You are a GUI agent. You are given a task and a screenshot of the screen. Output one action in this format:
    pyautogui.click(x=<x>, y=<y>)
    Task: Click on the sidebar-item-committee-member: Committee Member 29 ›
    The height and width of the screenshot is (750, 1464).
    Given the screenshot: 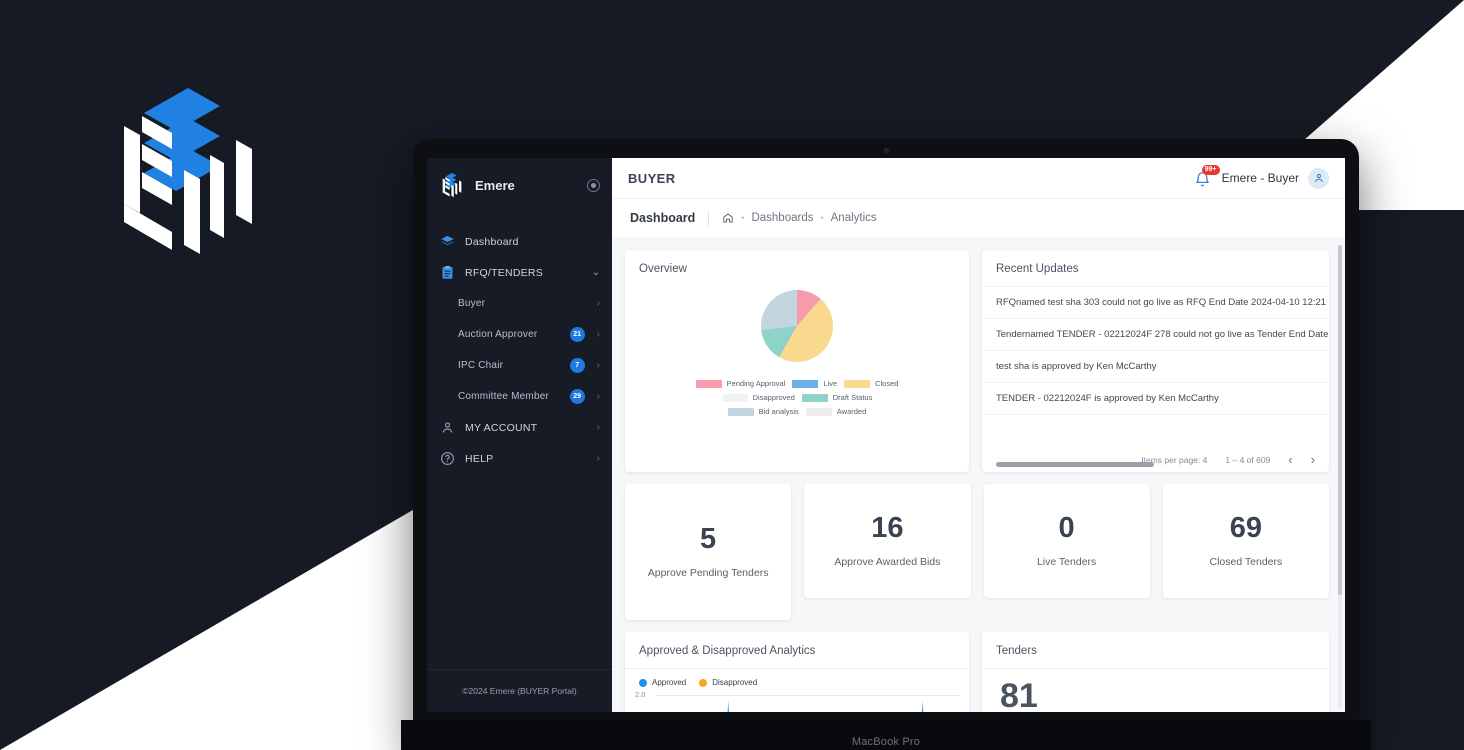 What is the action you would take?
    pyautogui.click(x=519, y=396)
    